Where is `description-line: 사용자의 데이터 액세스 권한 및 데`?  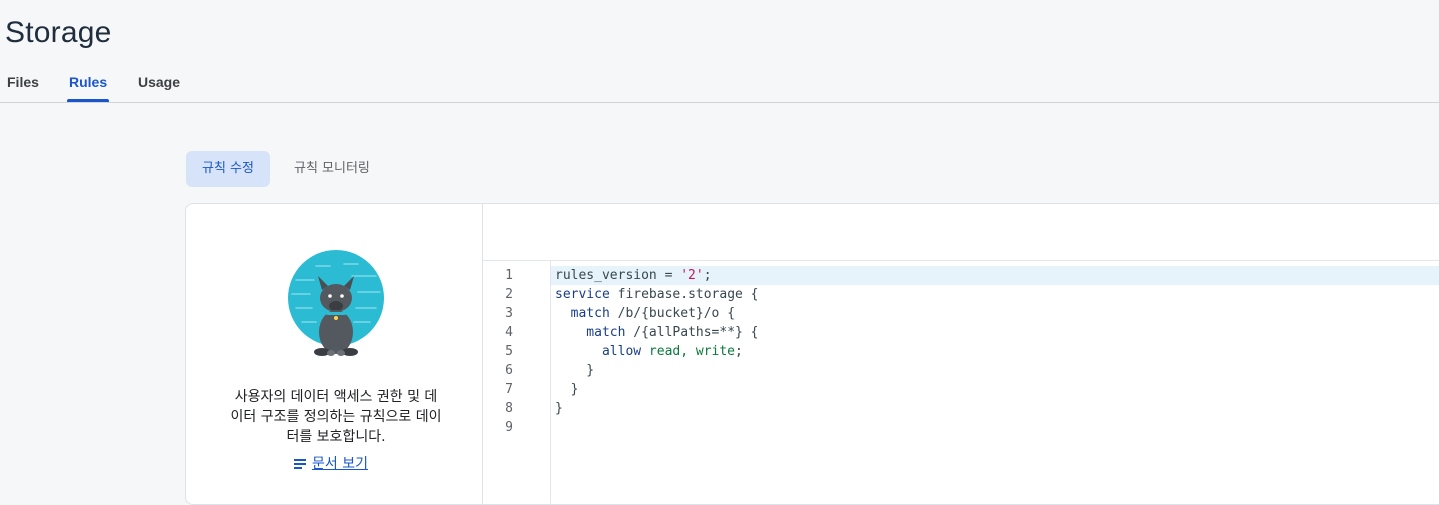
description-line: 사용자의 데이터 액세스 권한 및 데 is located at coordinates (336, 397).